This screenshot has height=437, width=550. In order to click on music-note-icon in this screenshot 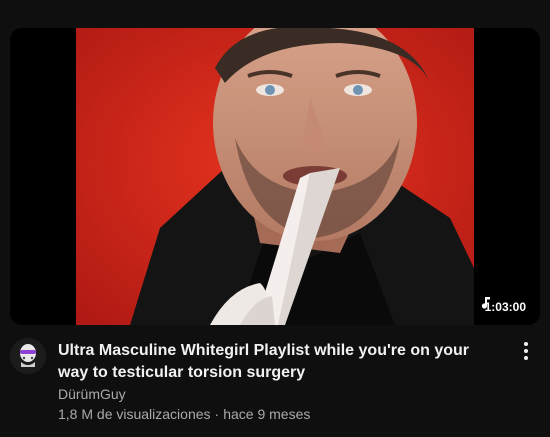, I will do `click(485, 303)`.